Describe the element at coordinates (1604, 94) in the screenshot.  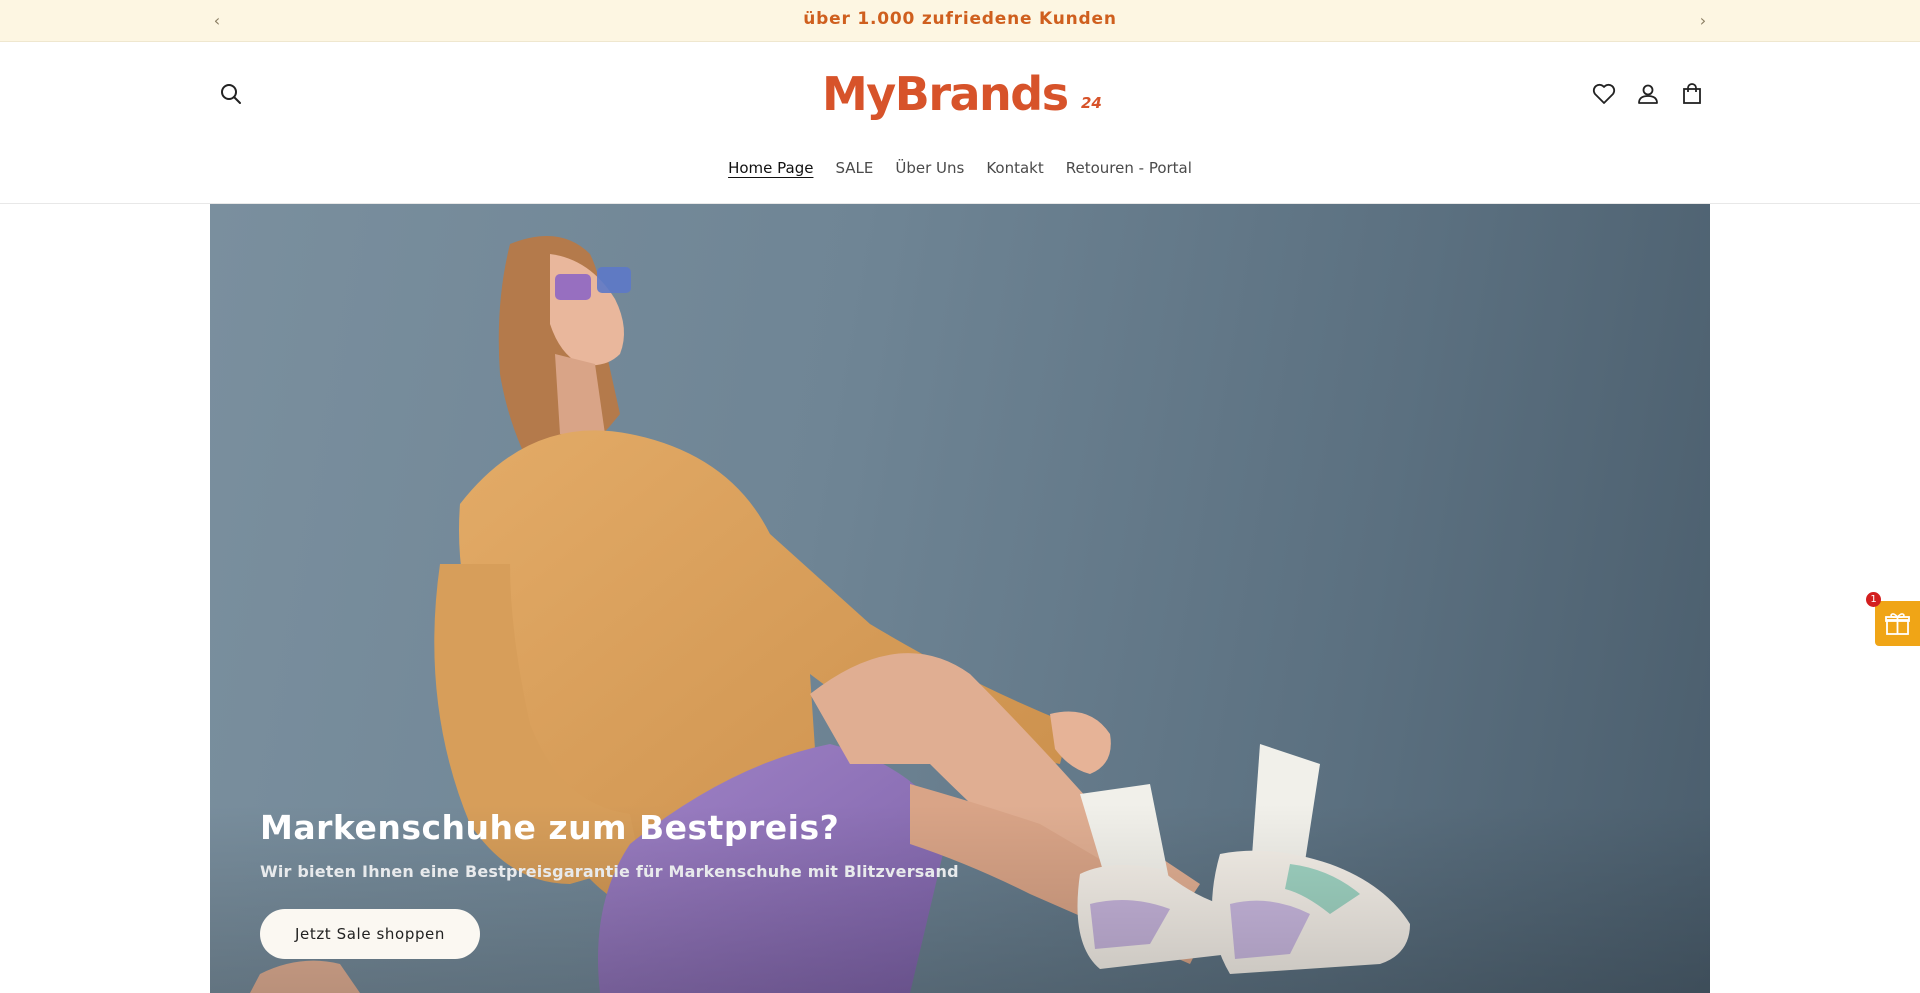
I see `heart-icon` at that location.